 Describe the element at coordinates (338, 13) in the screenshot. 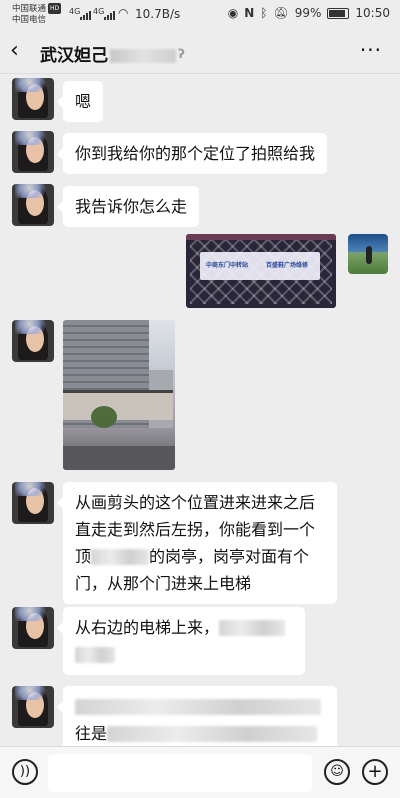

I see `battery-icon` at that location.